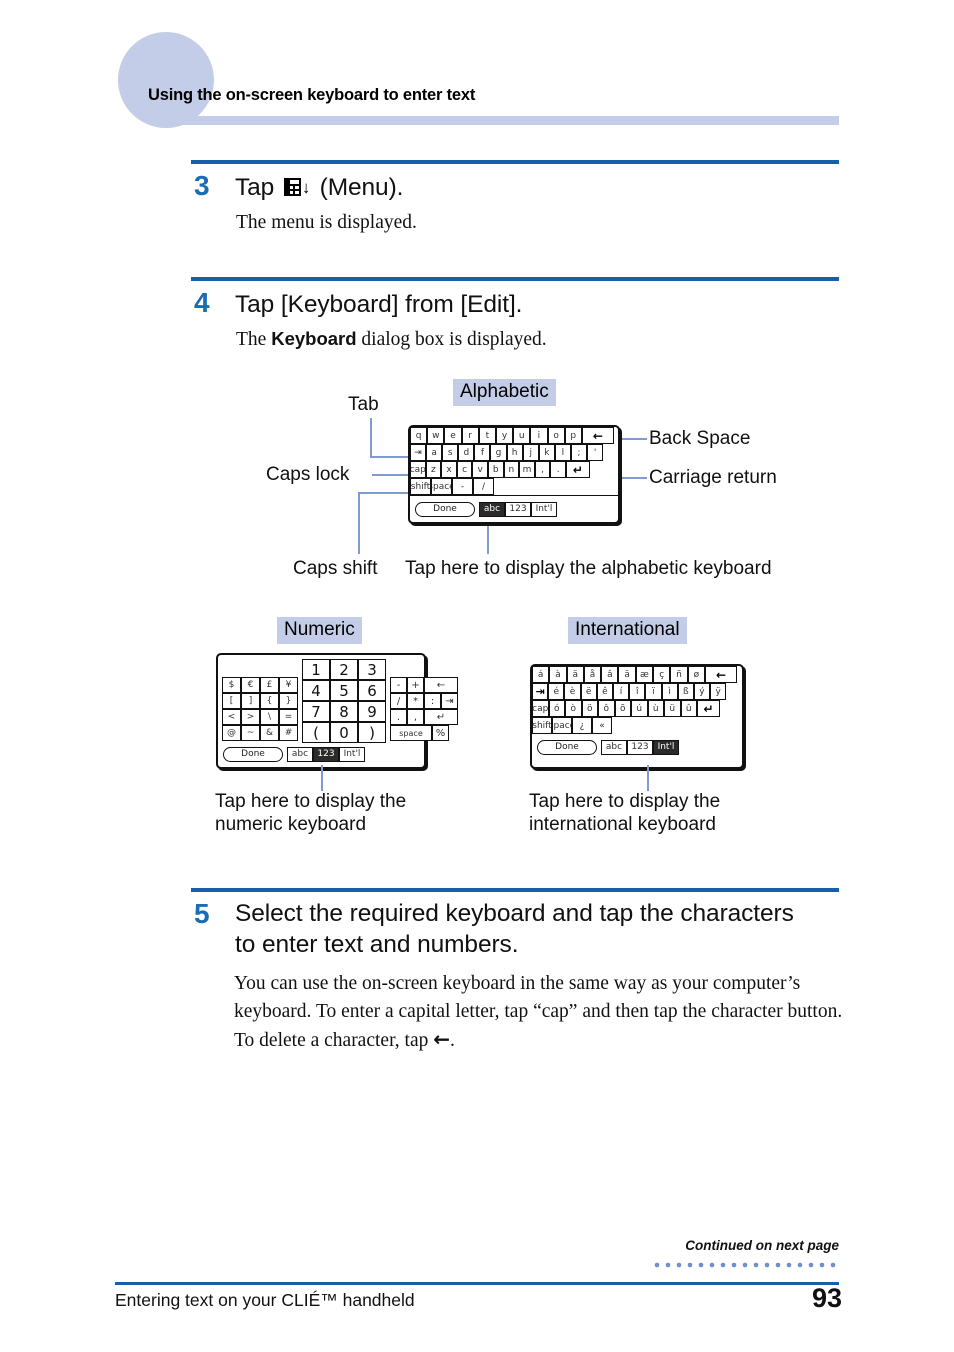 The width and height of the screenshot is (954, 1352). What do you see at coordinates (614, 747) in the screenshot?
I see `tab-abc-button: abc` at bounding box center [614, 747].